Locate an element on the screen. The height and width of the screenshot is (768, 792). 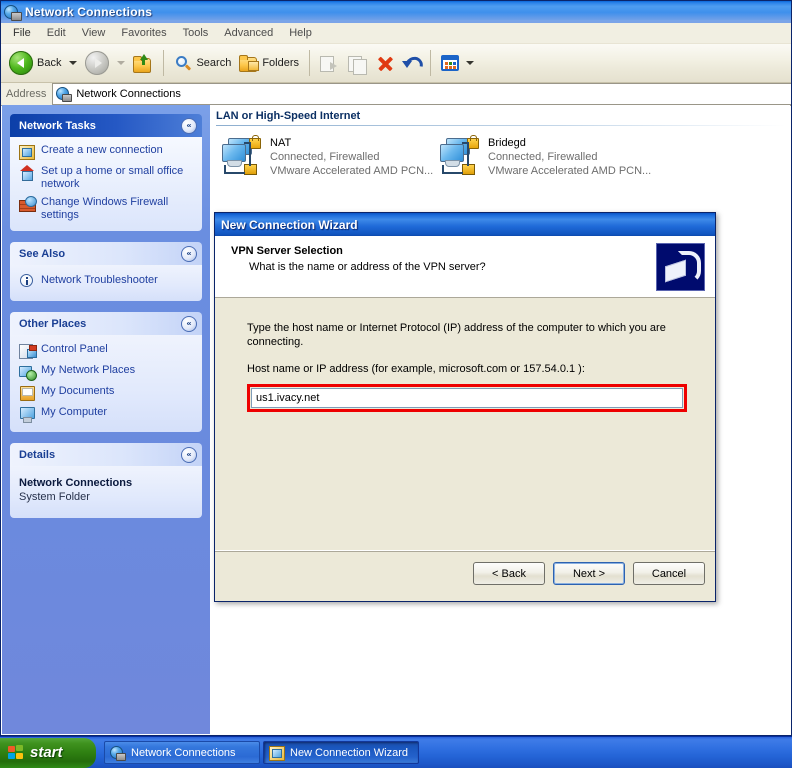
forward-dropdown-button is located at coordinates (121, 63).